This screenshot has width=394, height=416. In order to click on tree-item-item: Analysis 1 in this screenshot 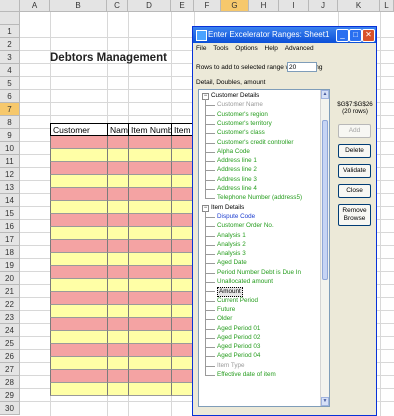, I will do `click(231, 236)`.